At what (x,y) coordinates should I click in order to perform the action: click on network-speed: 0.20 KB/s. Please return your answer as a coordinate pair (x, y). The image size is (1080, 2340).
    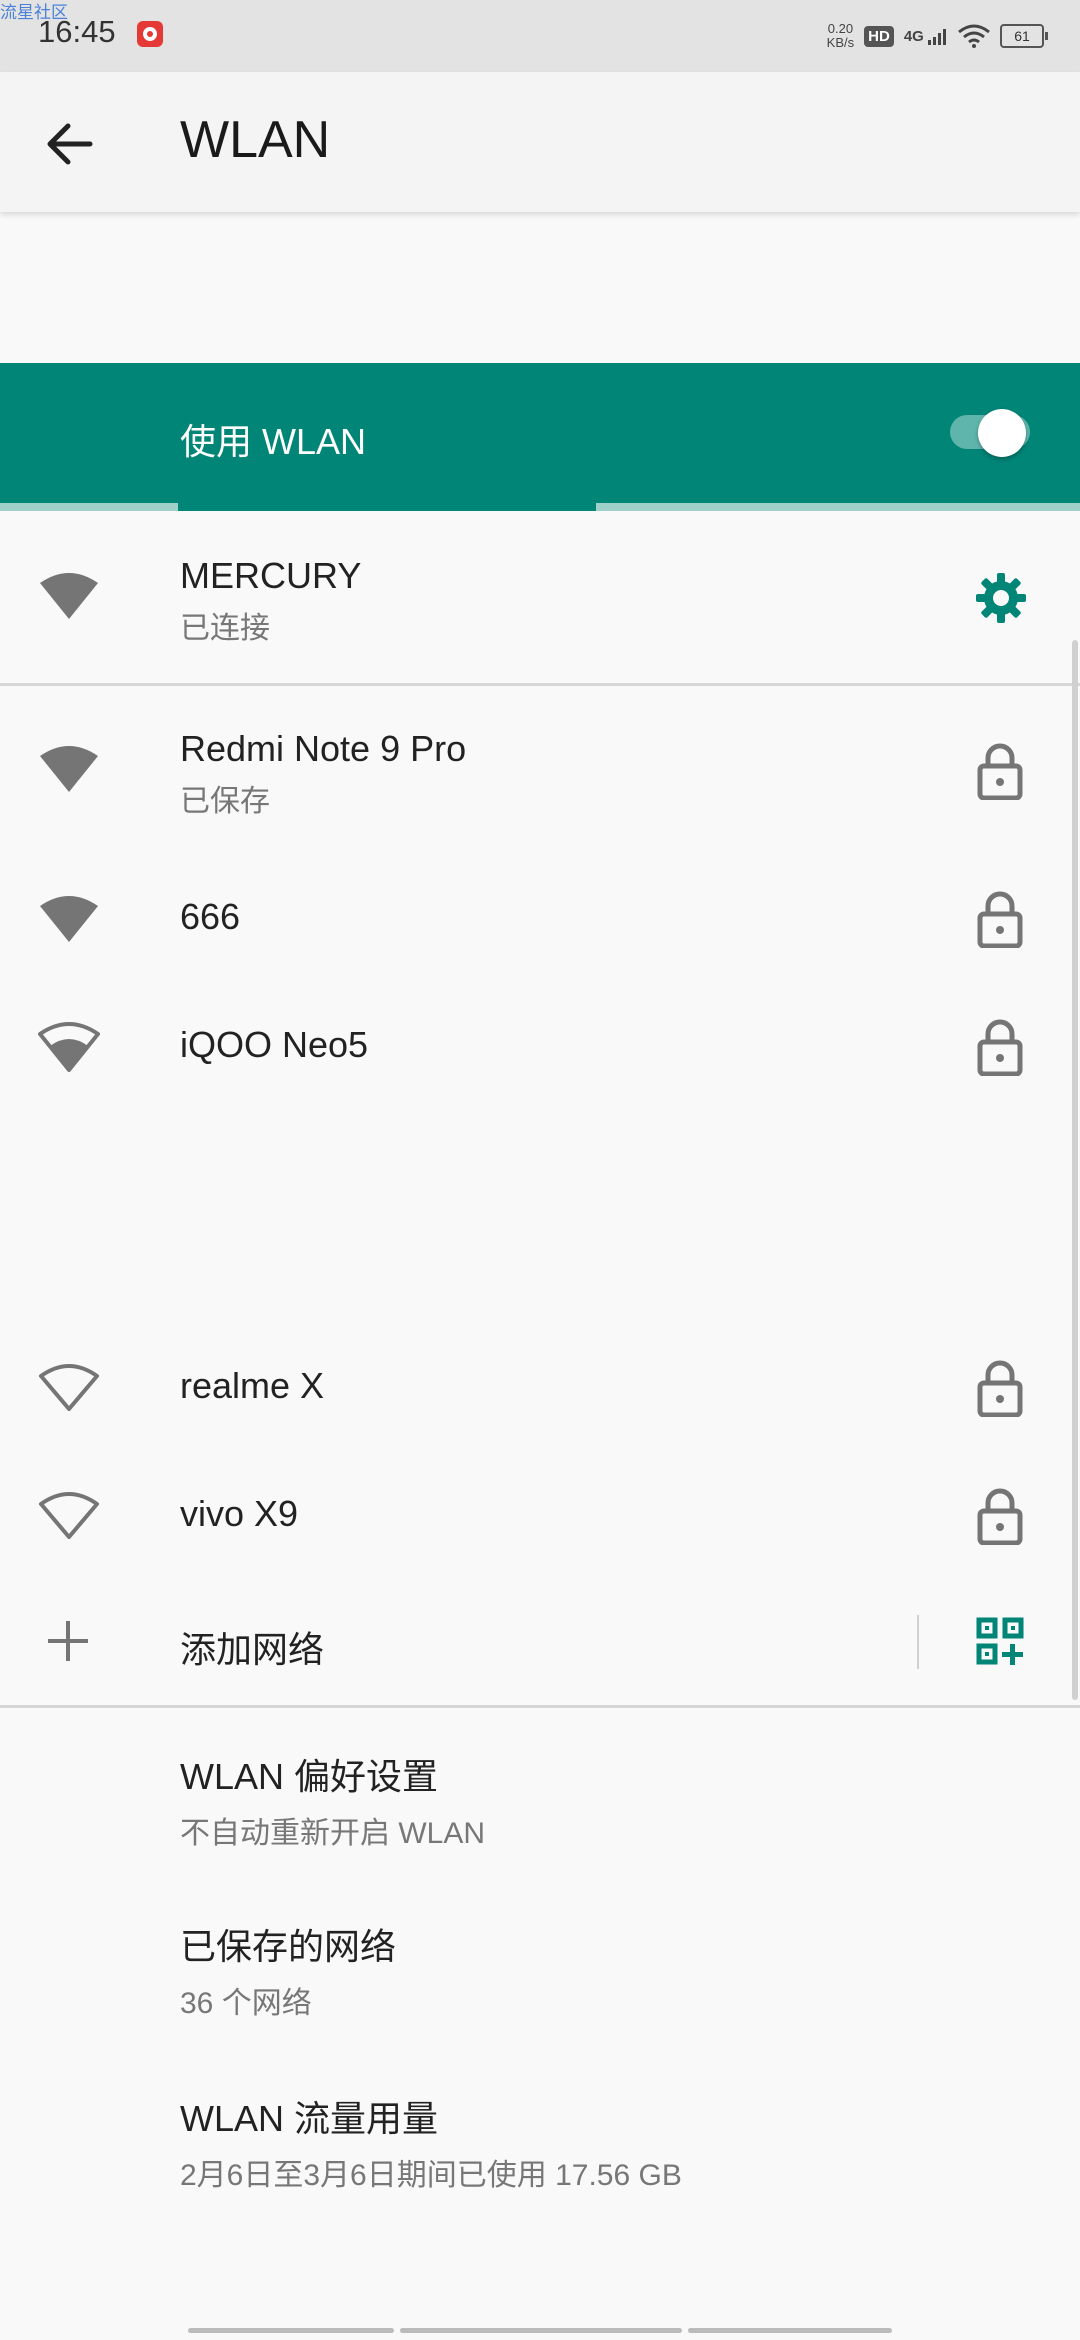
    Looking at the image, I should click on (840, 35).